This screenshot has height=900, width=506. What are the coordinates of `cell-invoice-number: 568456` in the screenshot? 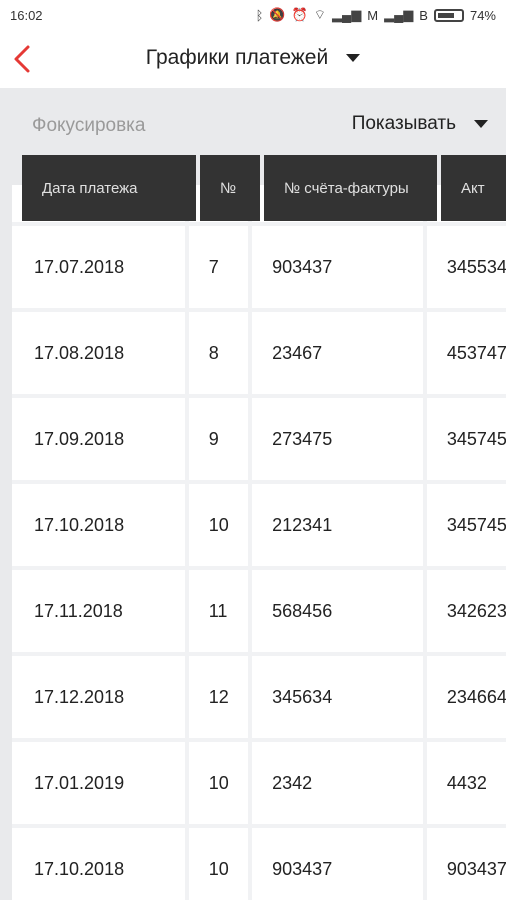 It's located at (337, 611).